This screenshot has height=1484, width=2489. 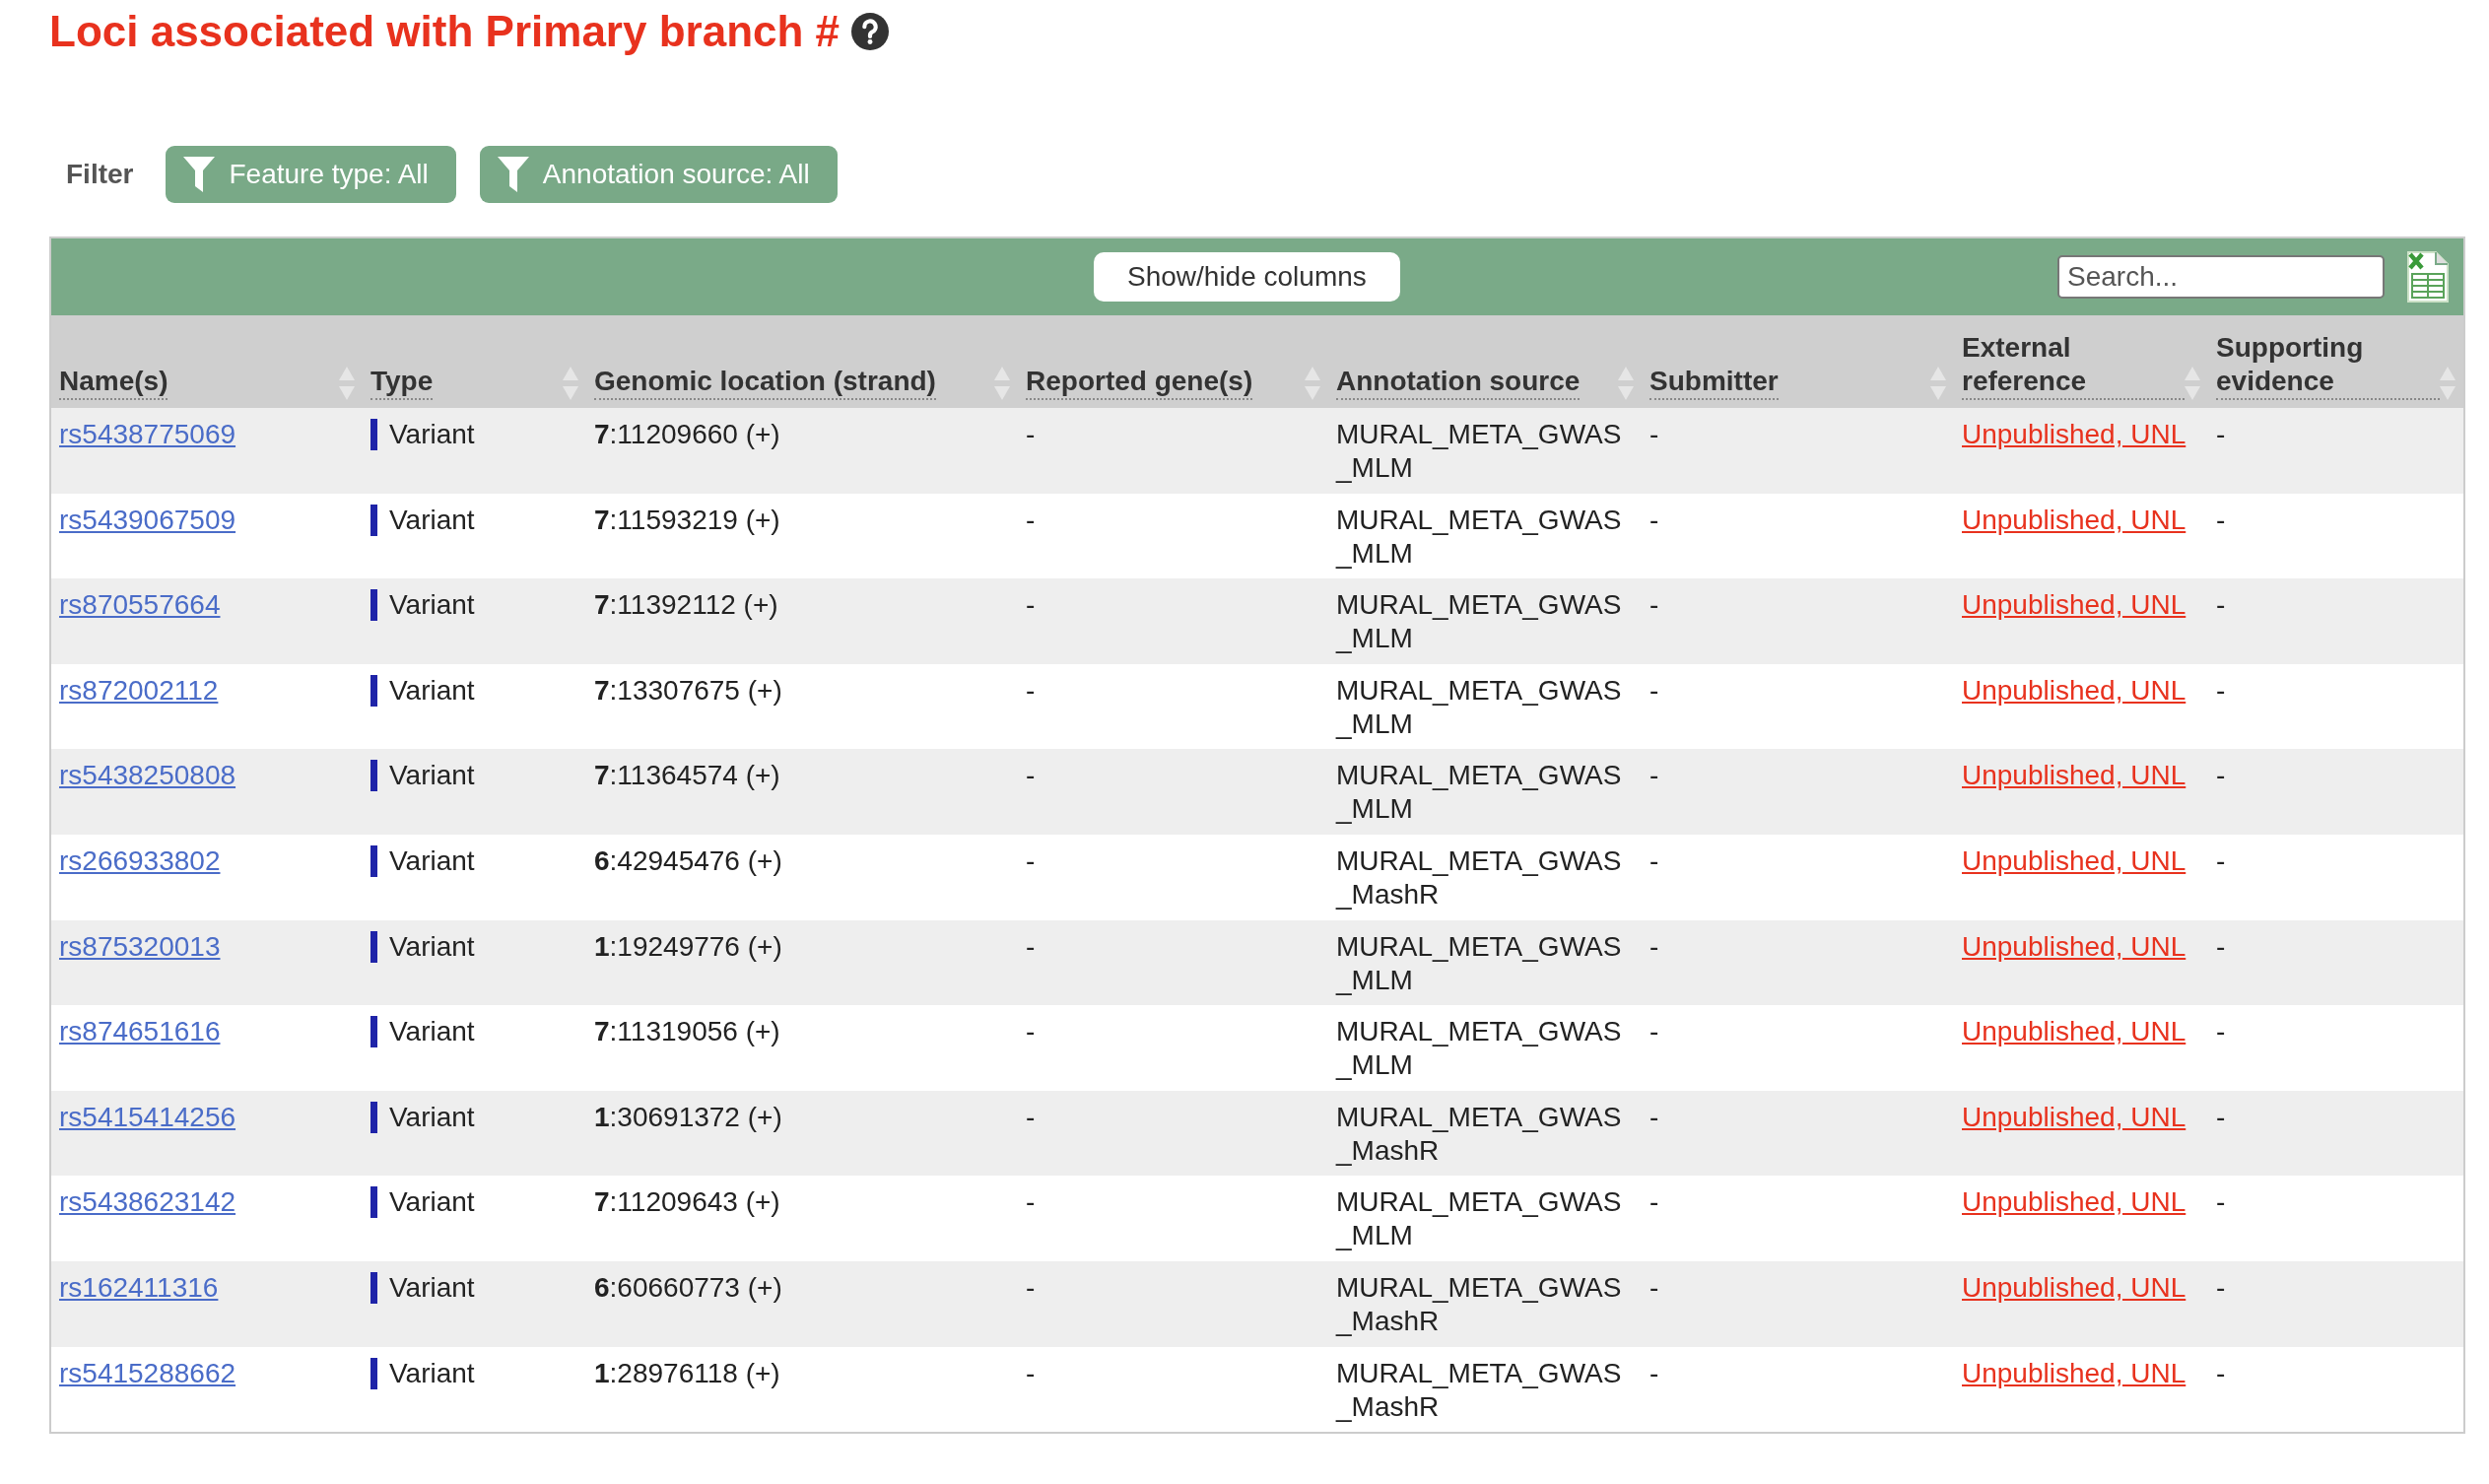 What do you see at coordinates (687, 519) in the screenshot?
I see `genomic-location: 7:11593219 (+)` at bounding box center [687, 519].